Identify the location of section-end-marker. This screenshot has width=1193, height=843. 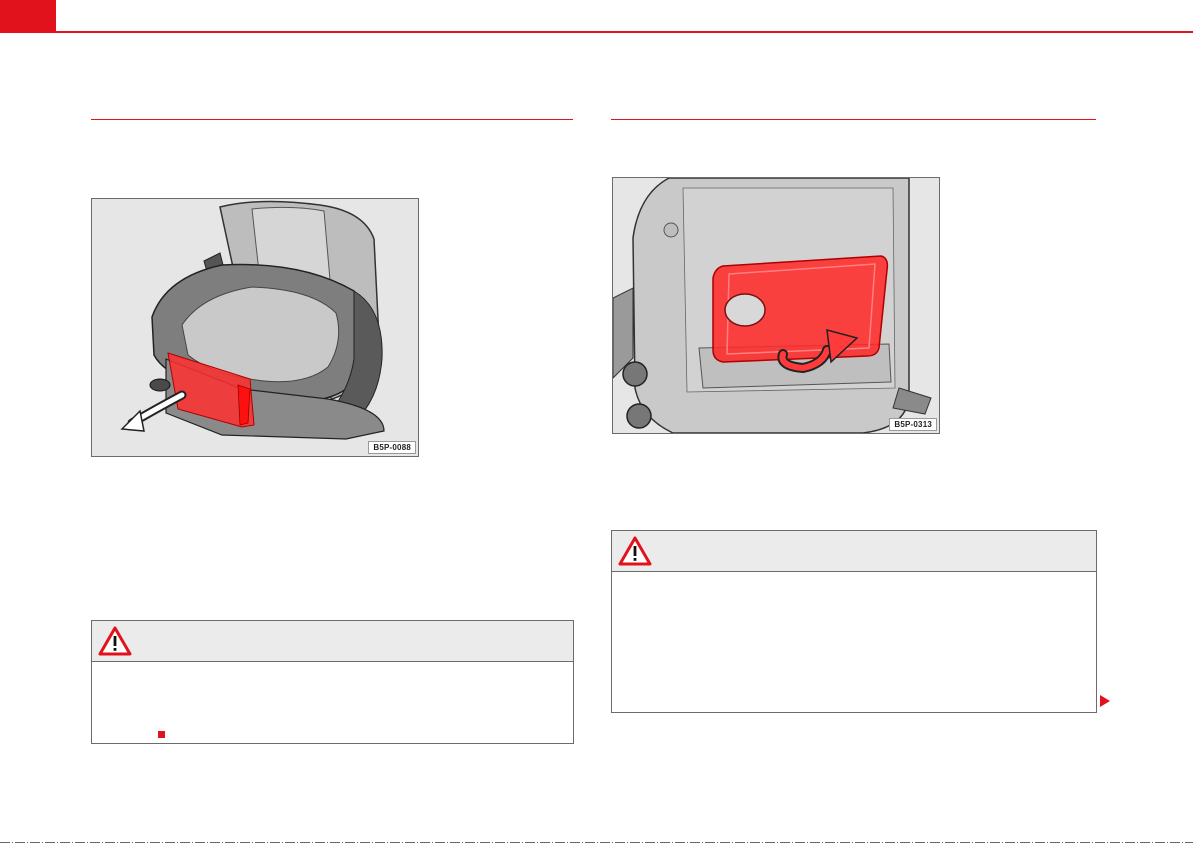
(161, 734).